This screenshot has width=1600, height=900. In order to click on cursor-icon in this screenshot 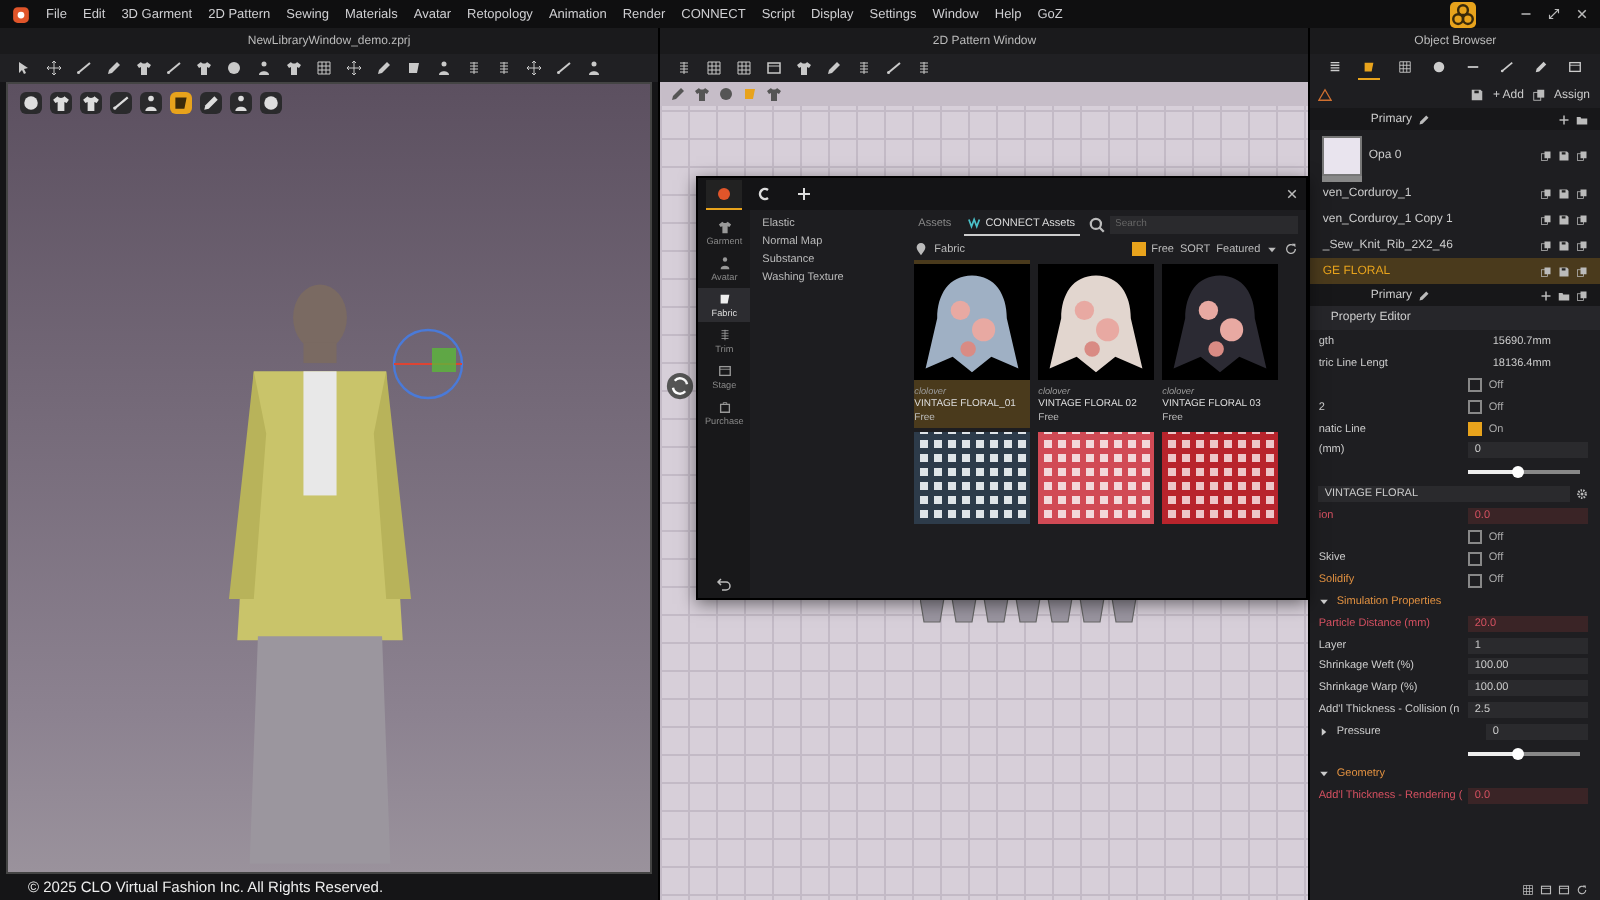, I will do `click(24, 68)`.